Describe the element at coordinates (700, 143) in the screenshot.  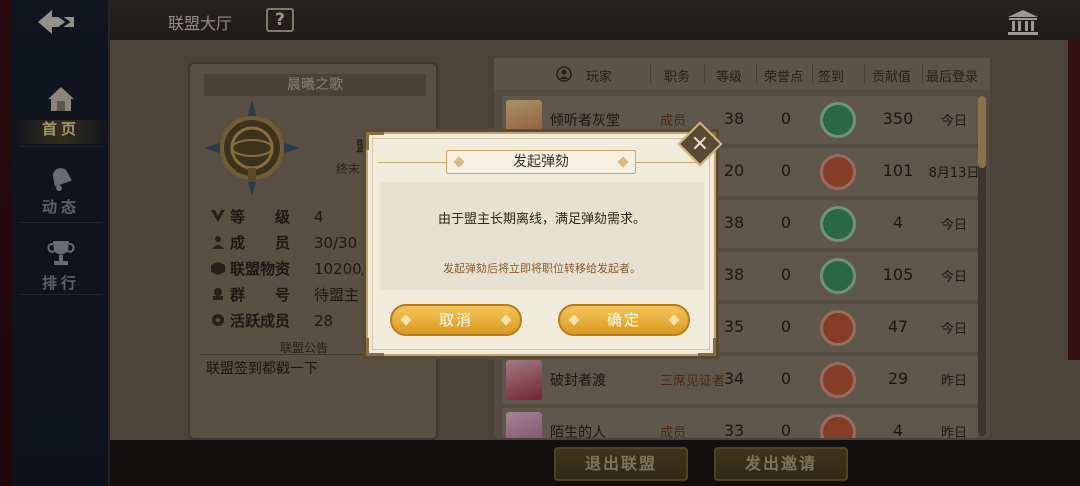
I see `close-glyph: ×` at that location.